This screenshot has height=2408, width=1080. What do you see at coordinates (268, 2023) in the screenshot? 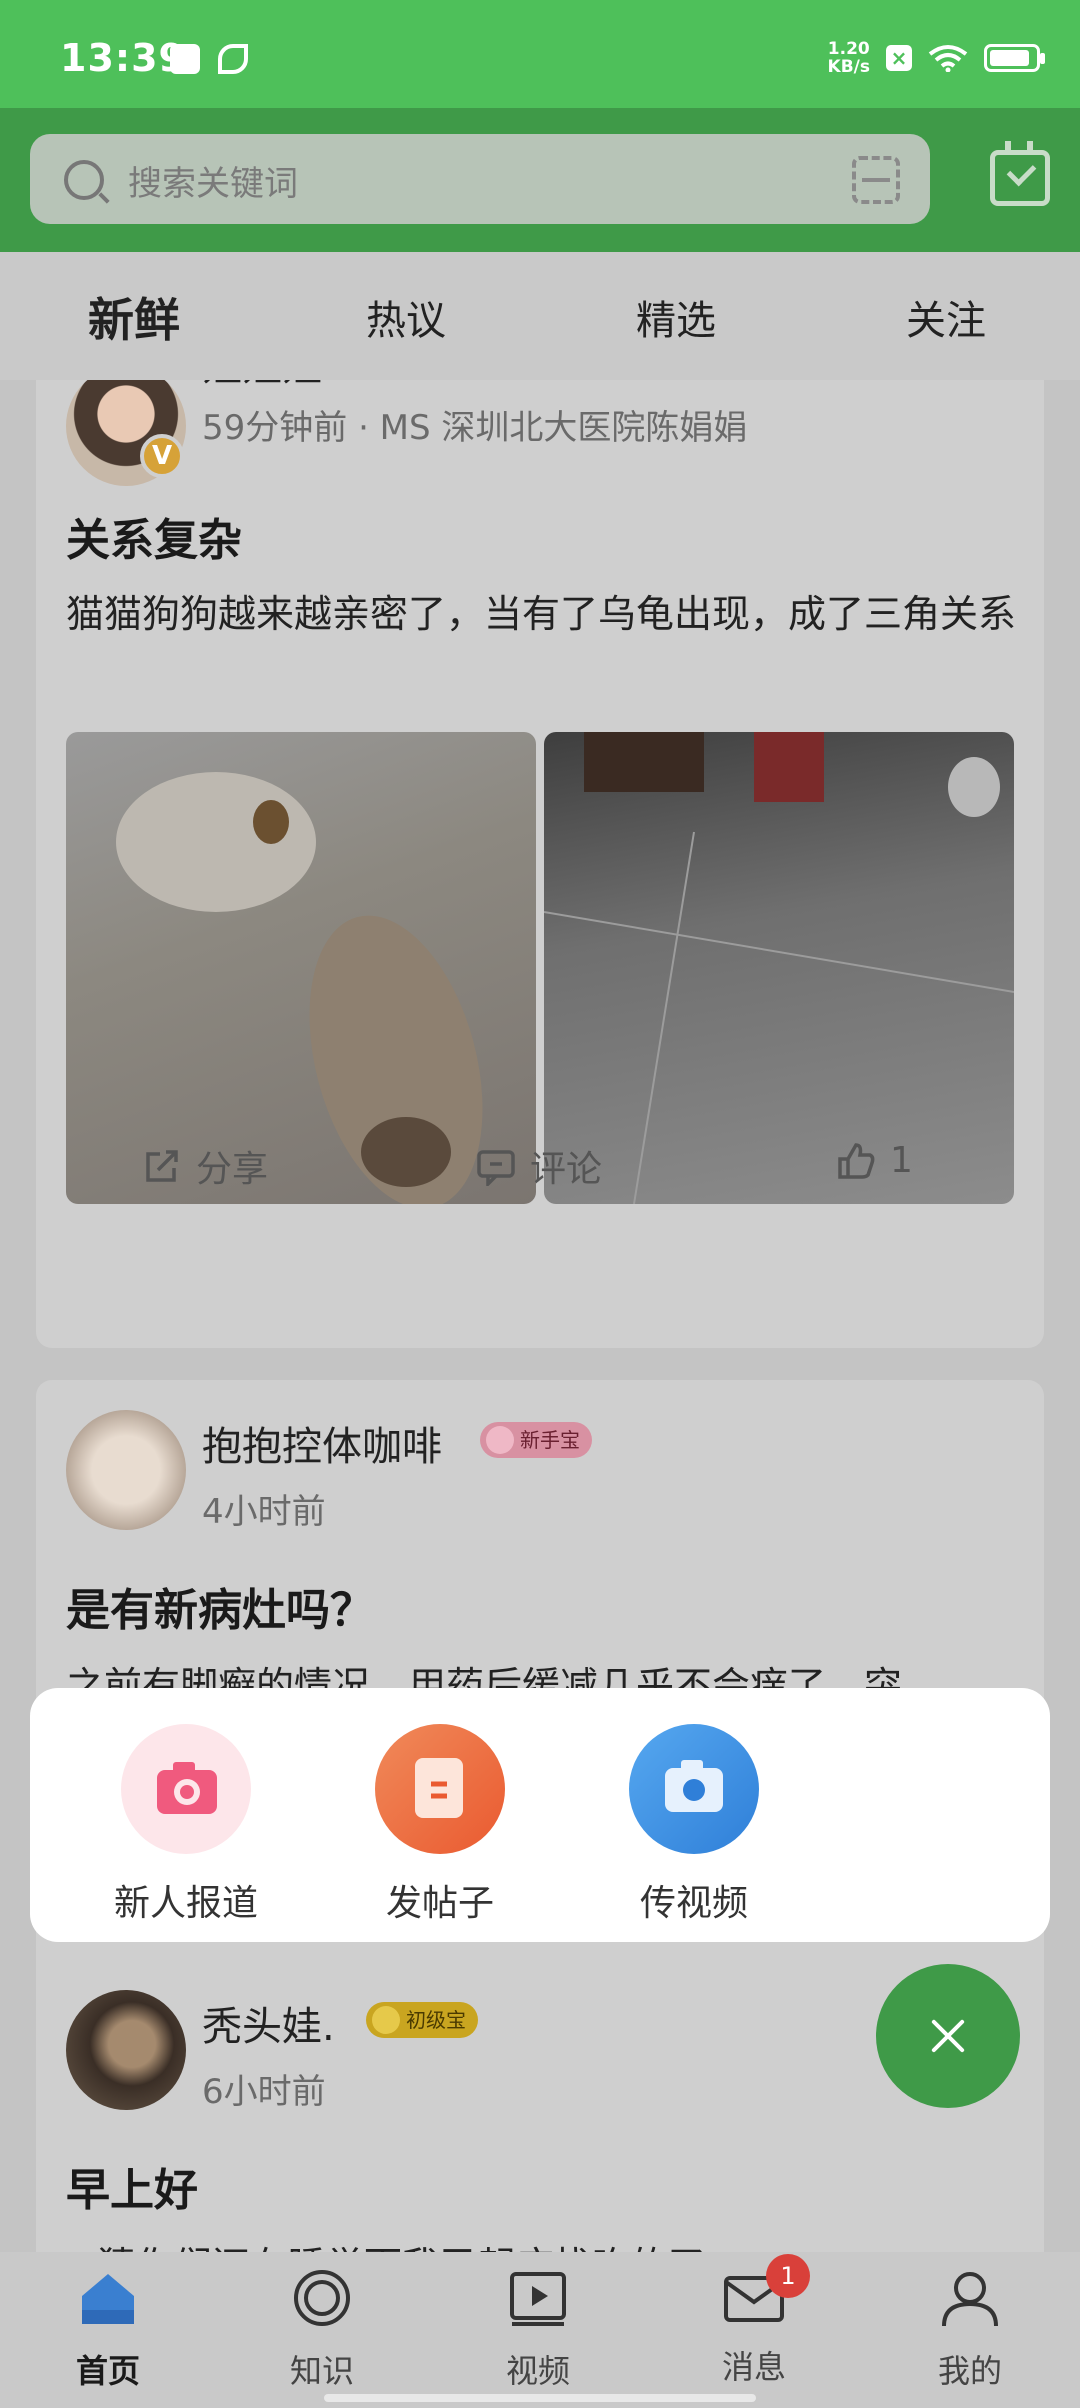
I see `post-username: 秃头娃.` at bounding box center [268, 2023].